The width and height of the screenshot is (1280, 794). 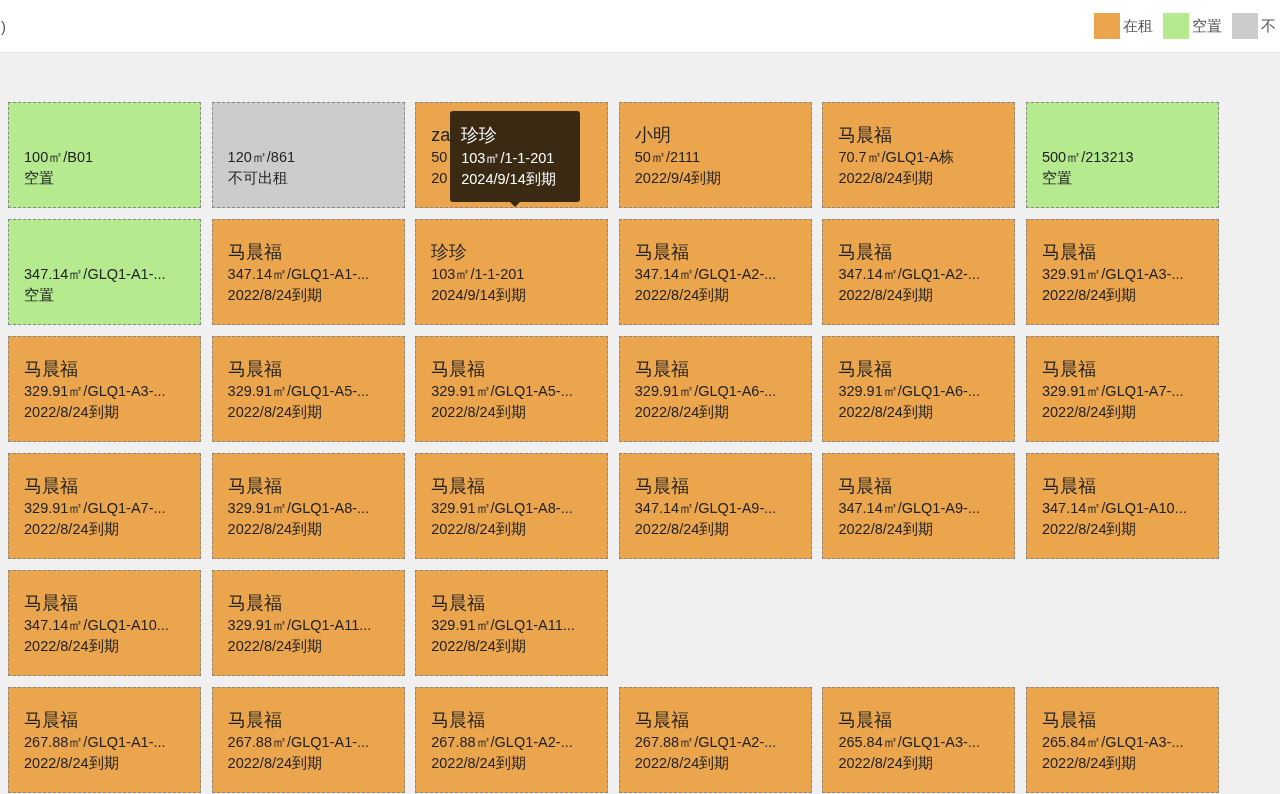 What do you see at coordinates (441, 135) in the screenshot?
I see `tenant-name: za` at bounding box center [441, 135].